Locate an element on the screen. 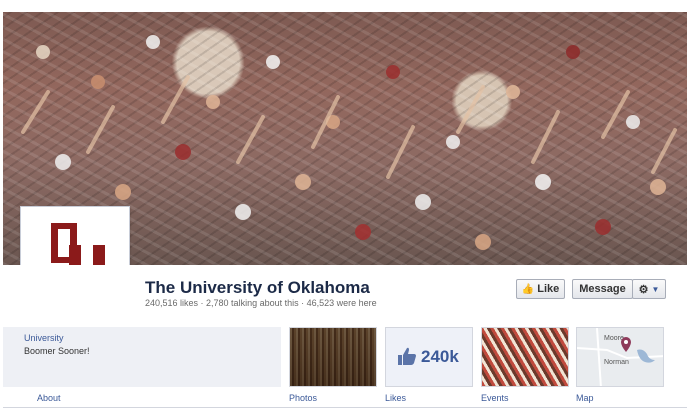  likes-count: 240k is located at coordinates (440, 356).